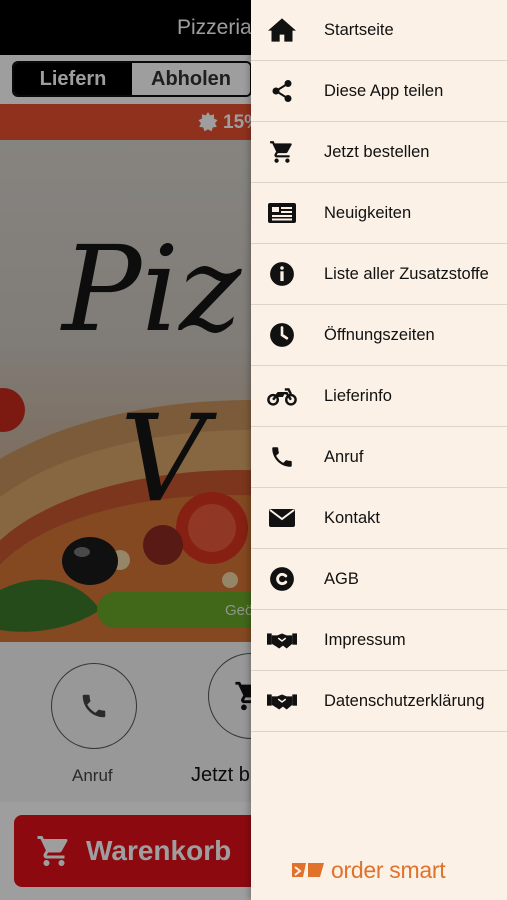 This screenshot has width=507, height=900. I want to click on menu-item-label: Öffnungszeiten, so click(379, 335).